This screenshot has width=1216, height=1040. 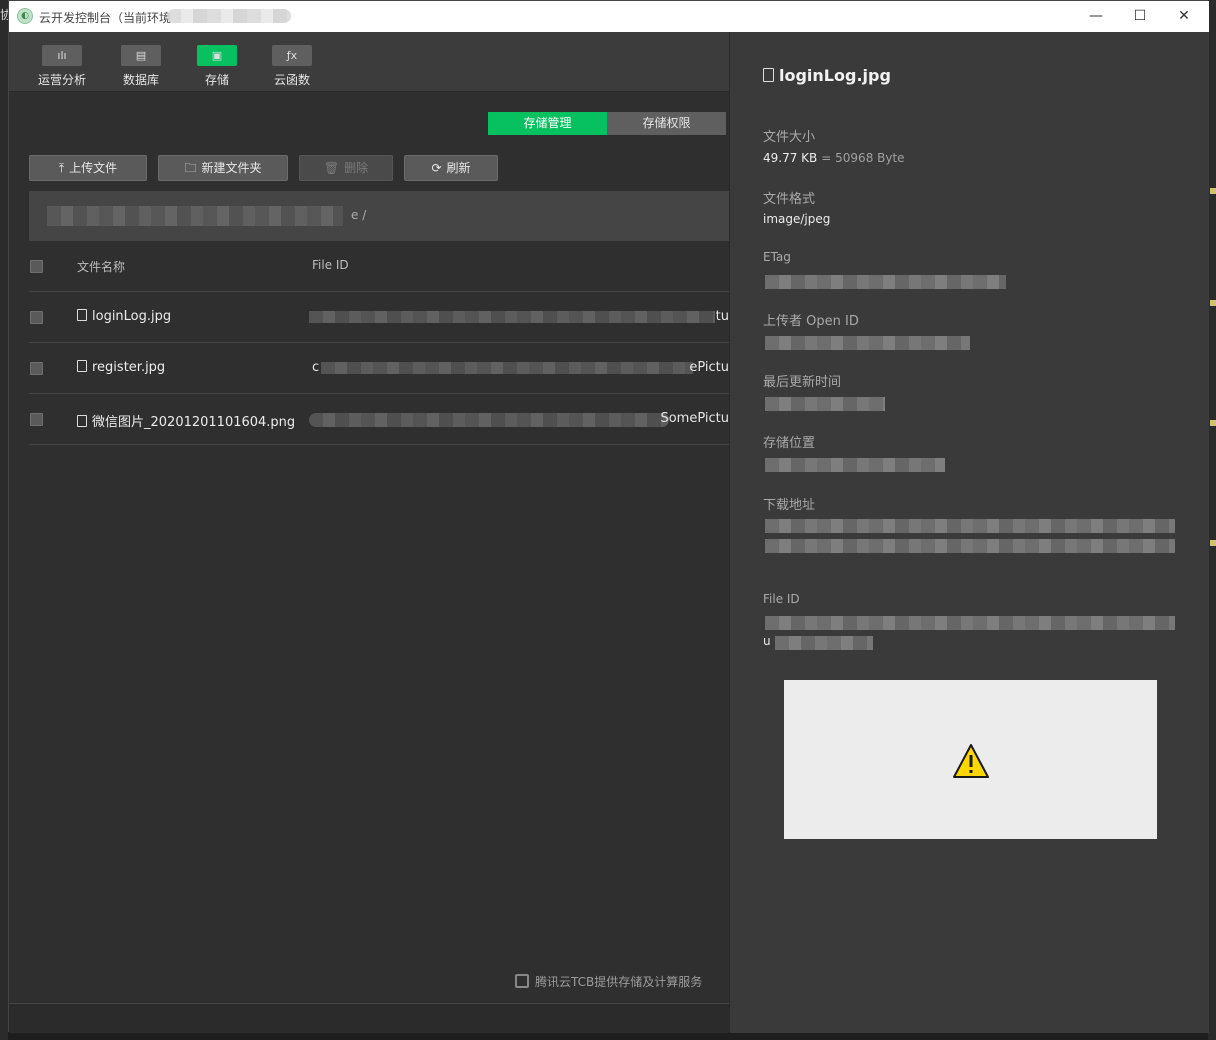 I want to click on close-button: ✕, so click(x=1184, y=16).